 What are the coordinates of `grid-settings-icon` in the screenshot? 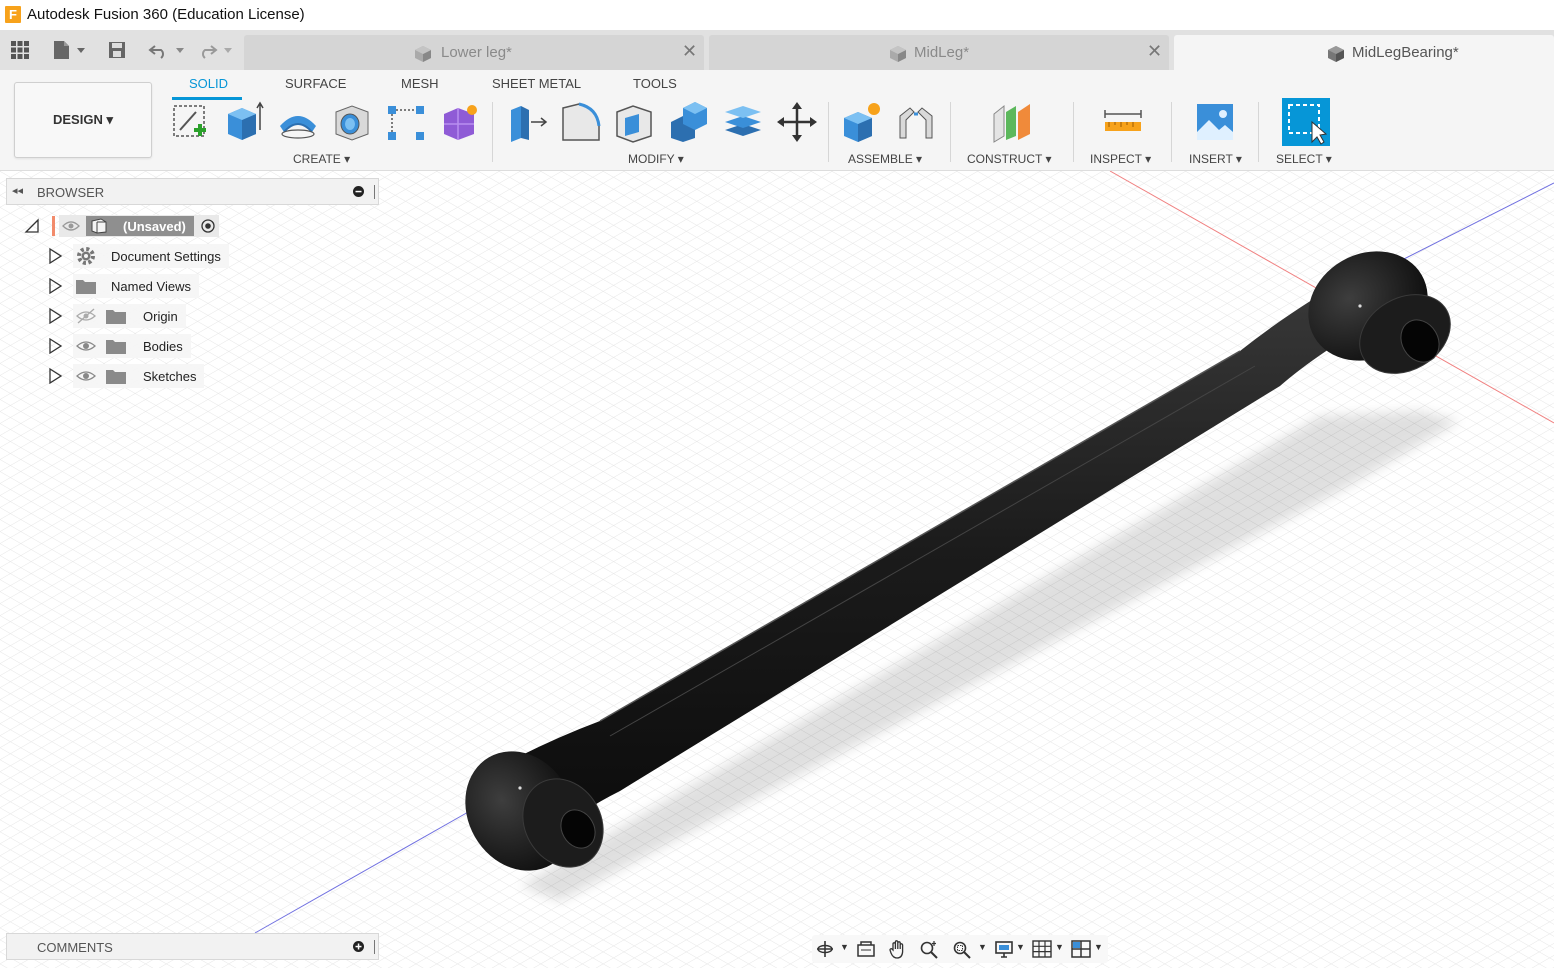 It's located at (1042, 949).